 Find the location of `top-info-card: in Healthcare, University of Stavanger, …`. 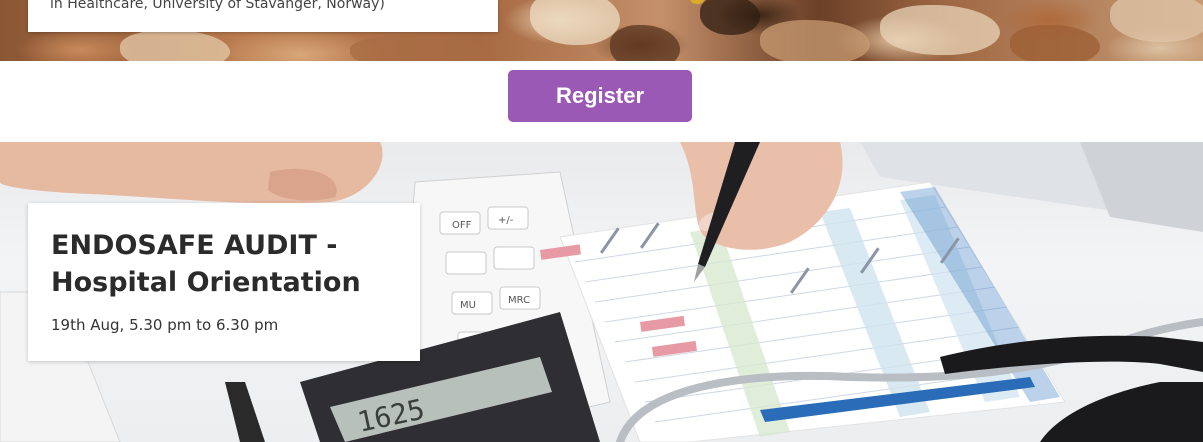

top-info-card: in Healthcare, University of Stavanger, … is located at coordinates (263, 16).